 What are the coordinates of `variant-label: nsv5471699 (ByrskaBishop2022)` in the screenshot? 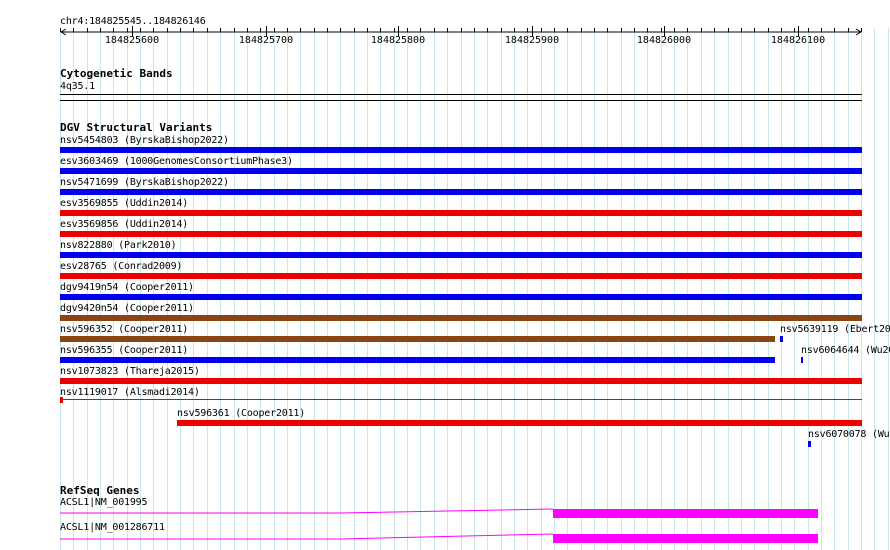 It's located at (144, 182).